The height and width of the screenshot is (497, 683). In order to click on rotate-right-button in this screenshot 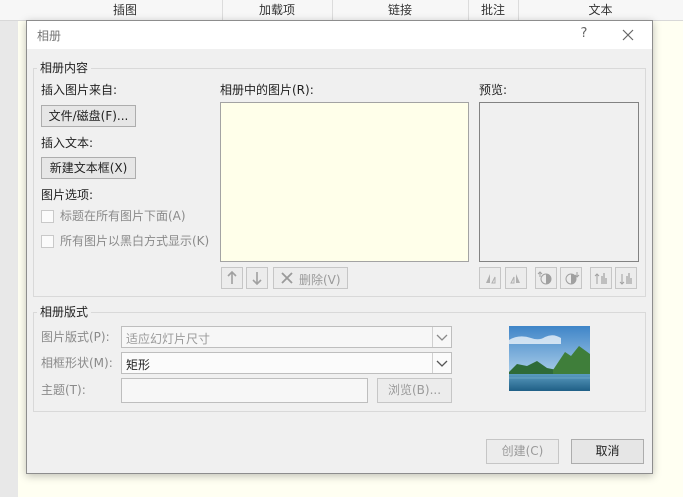, I will do `click(516, 278)`.